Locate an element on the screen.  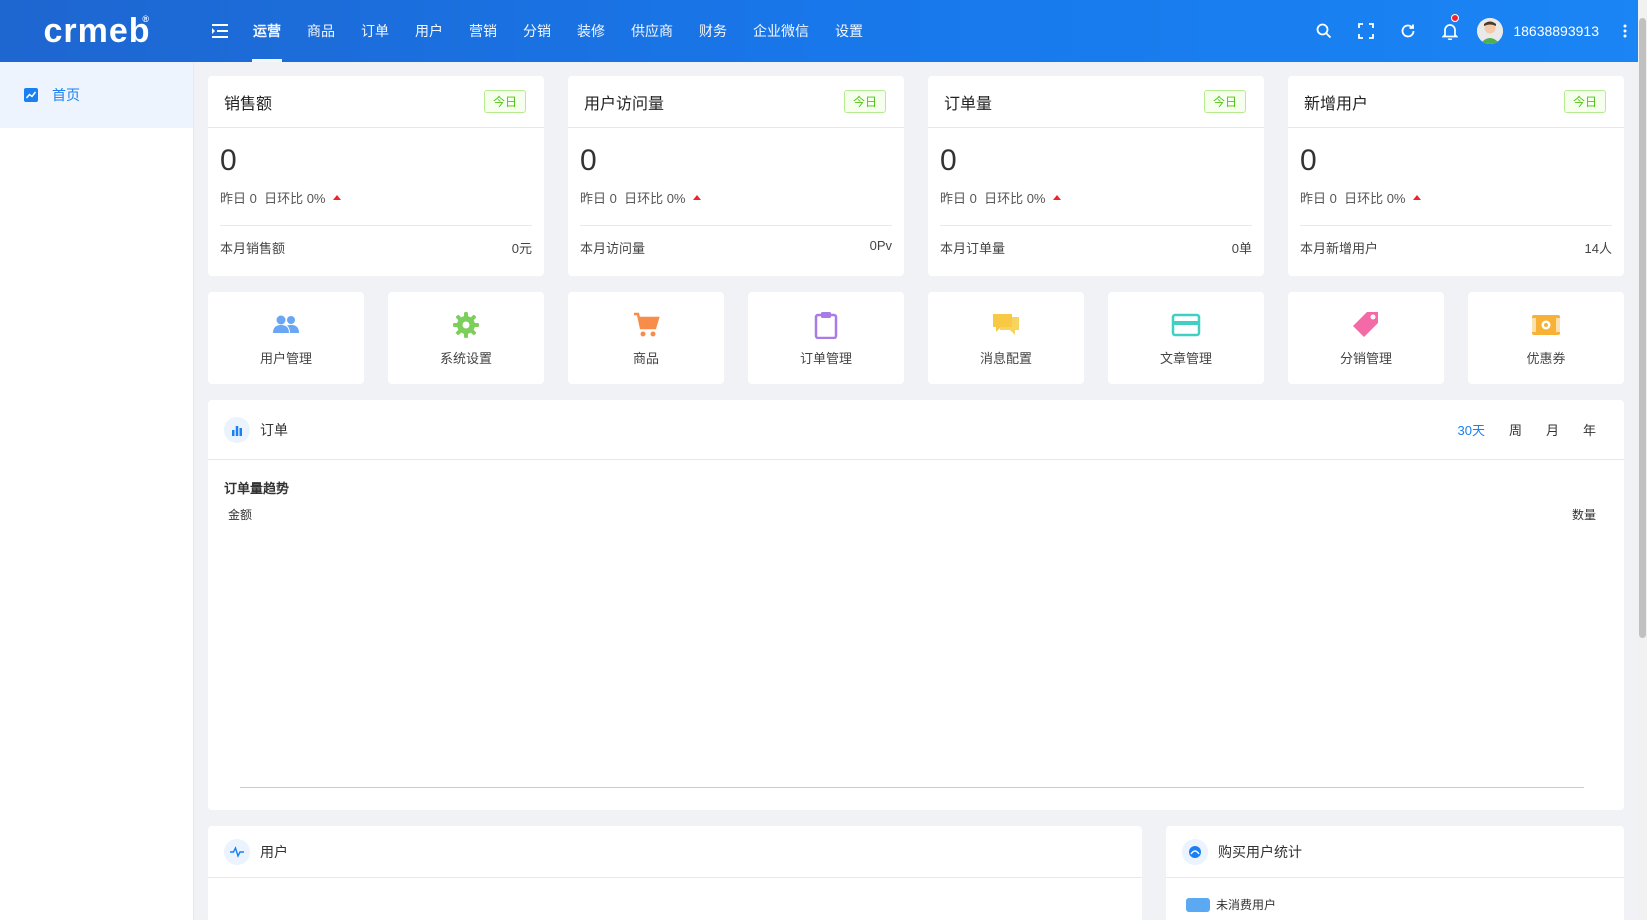
range-selector: 30天 周 月 年 is located at coordinates (1526, 429).